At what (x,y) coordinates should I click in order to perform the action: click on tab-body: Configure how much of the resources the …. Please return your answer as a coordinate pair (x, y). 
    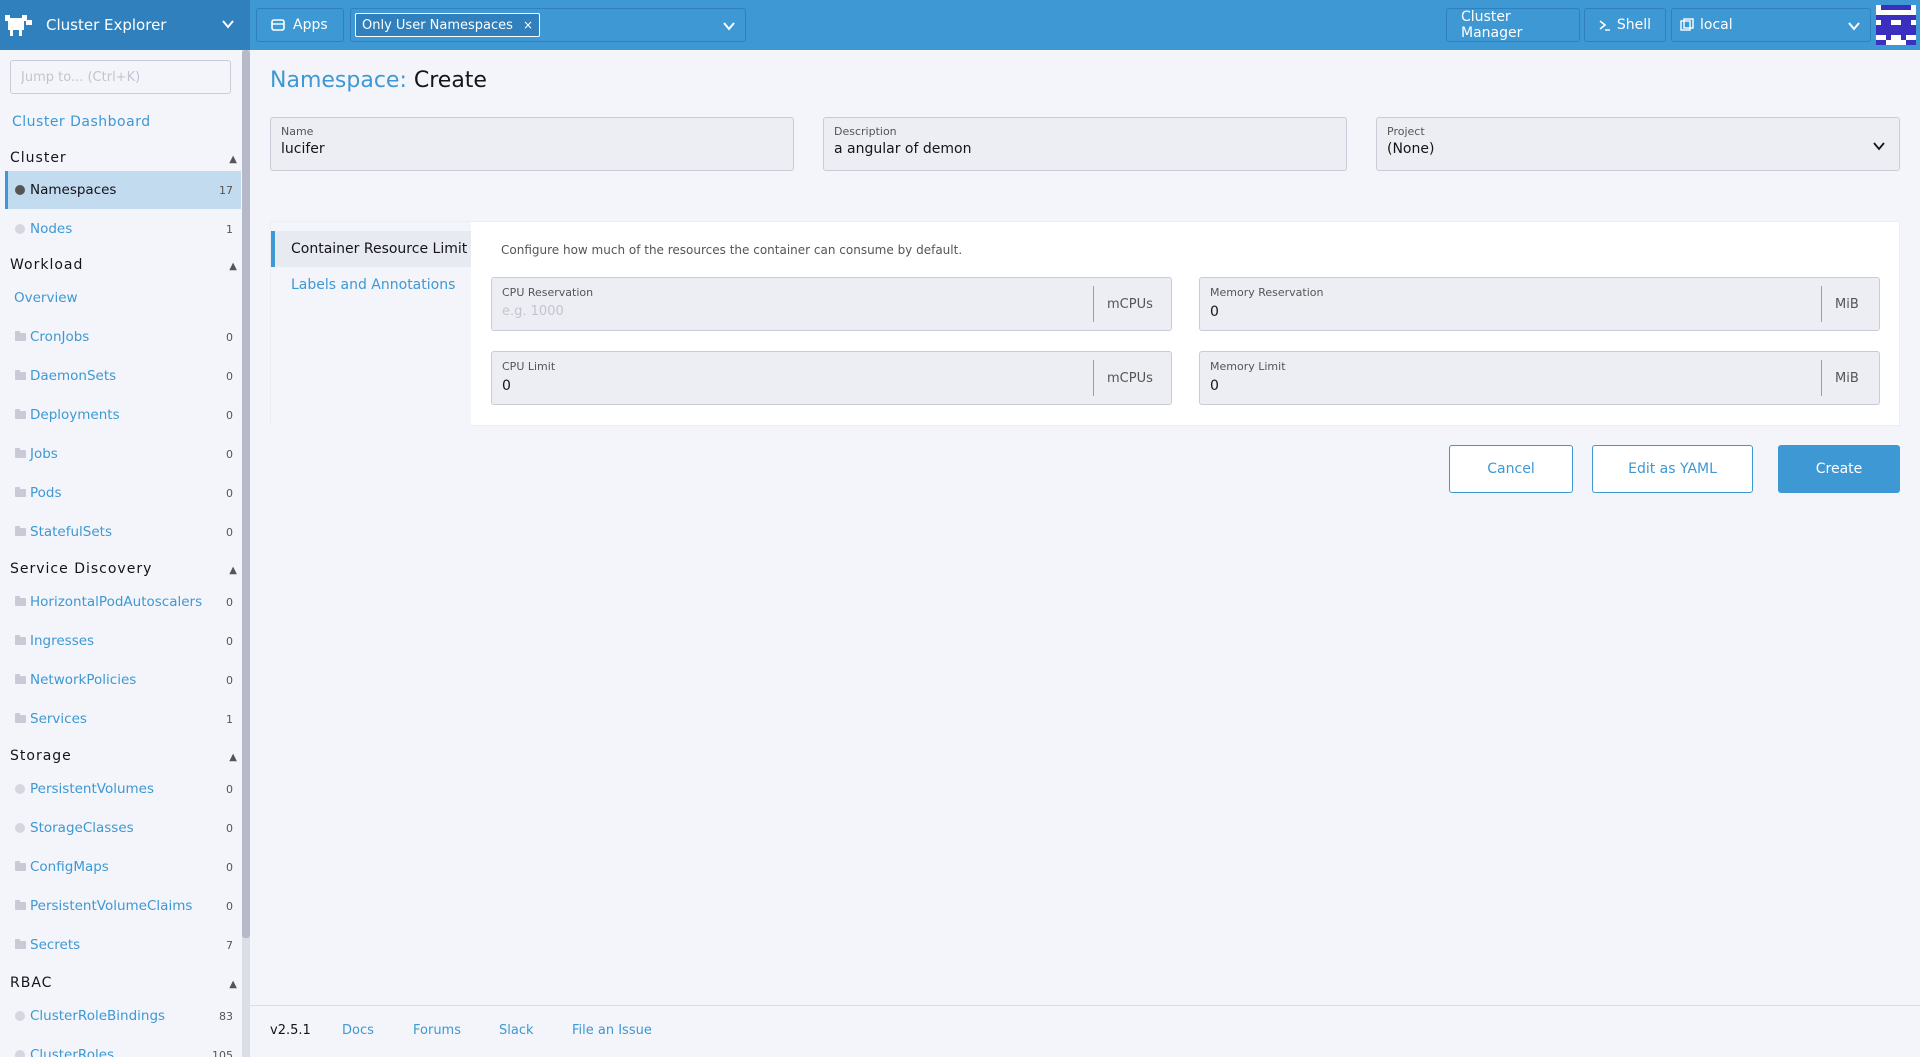
    Looking at the image, I should click on (1186, 324).